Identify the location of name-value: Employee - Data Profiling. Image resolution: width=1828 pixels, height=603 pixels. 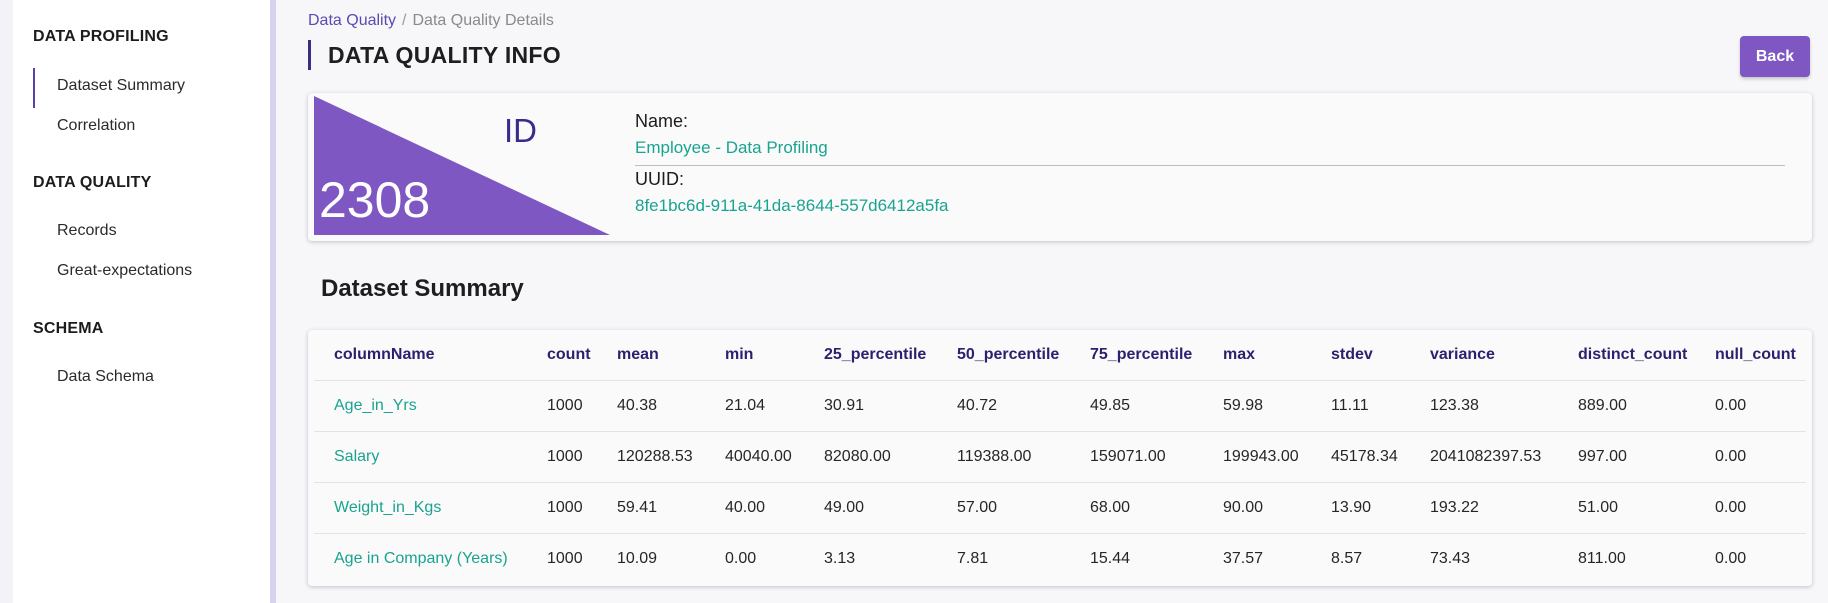
(731, 147).